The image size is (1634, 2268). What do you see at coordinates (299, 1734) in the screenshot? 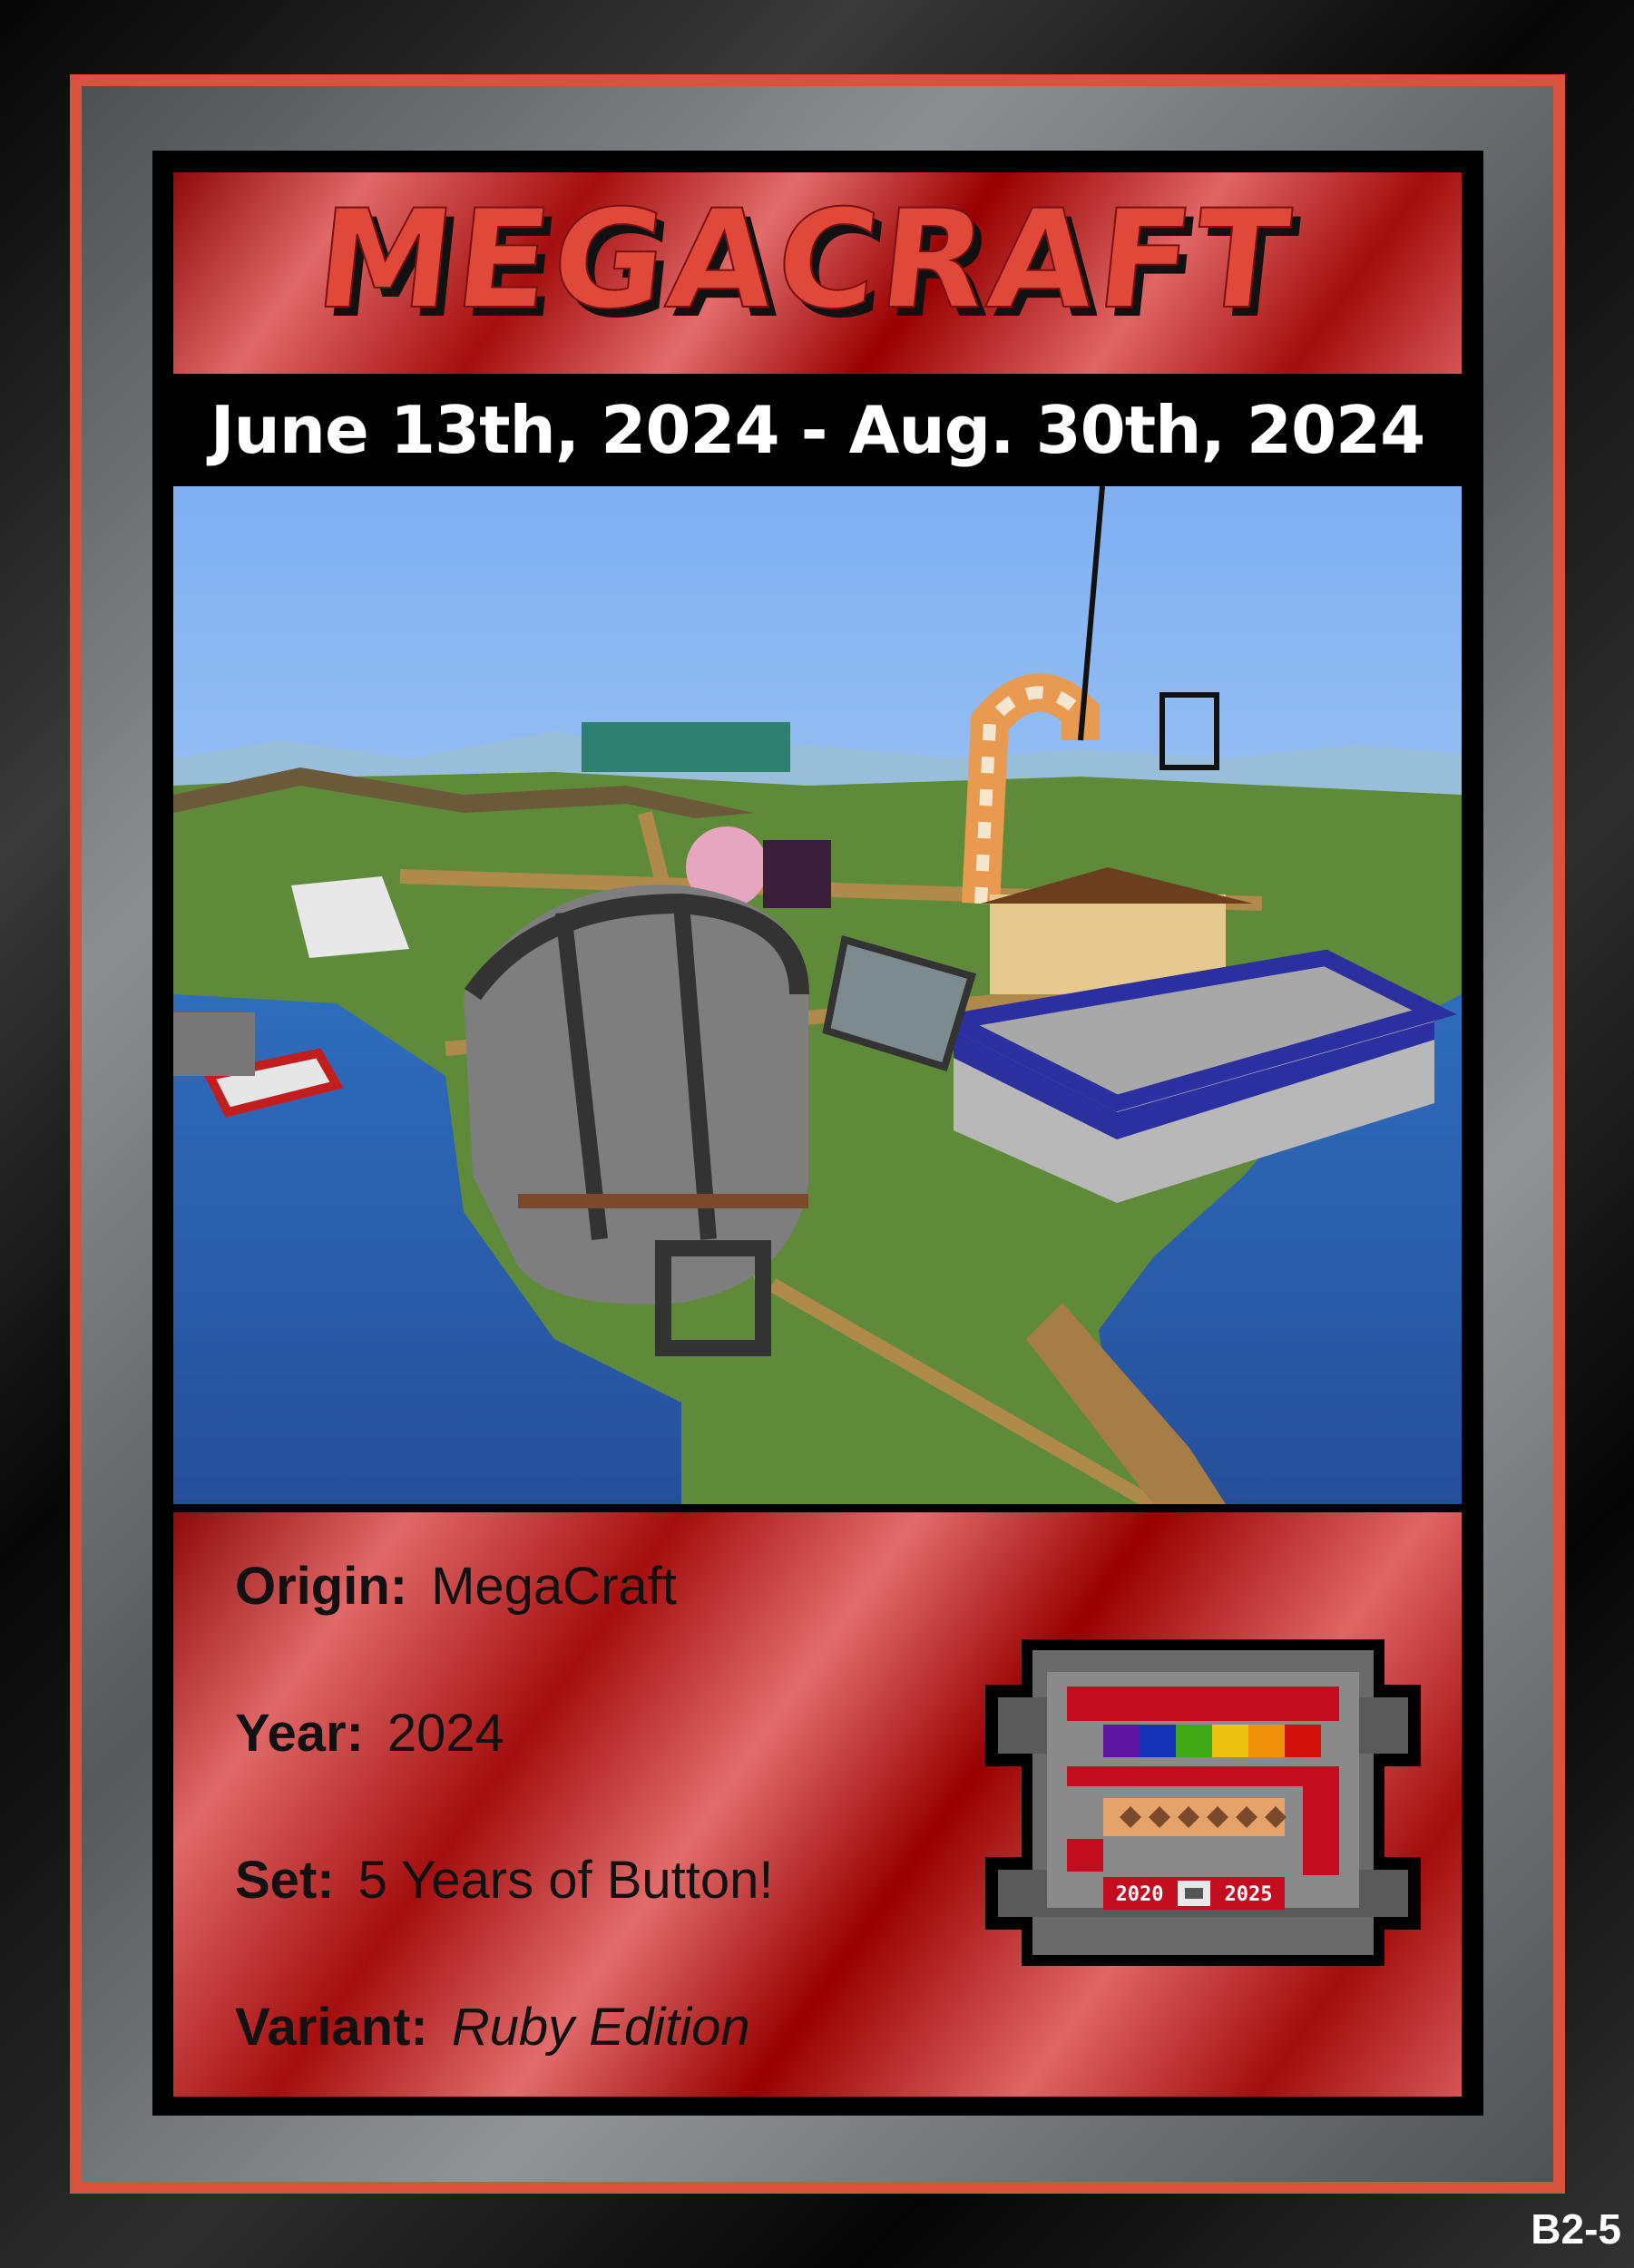
I see `year-label: Year:` at bounding box center [299, 1734].